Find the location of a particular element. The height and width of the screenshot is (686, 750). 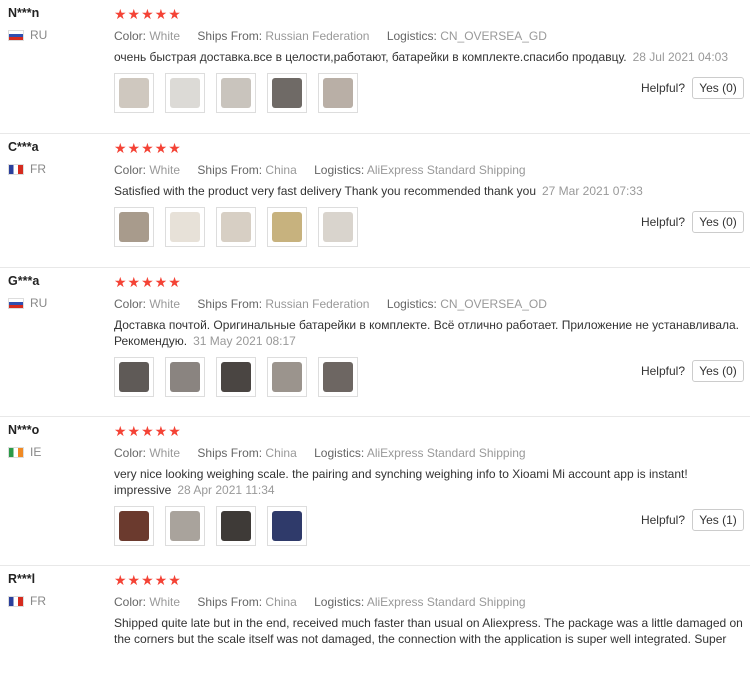

helpful-section: Helpful? Yes (1) is located at coordinates (692, 520).